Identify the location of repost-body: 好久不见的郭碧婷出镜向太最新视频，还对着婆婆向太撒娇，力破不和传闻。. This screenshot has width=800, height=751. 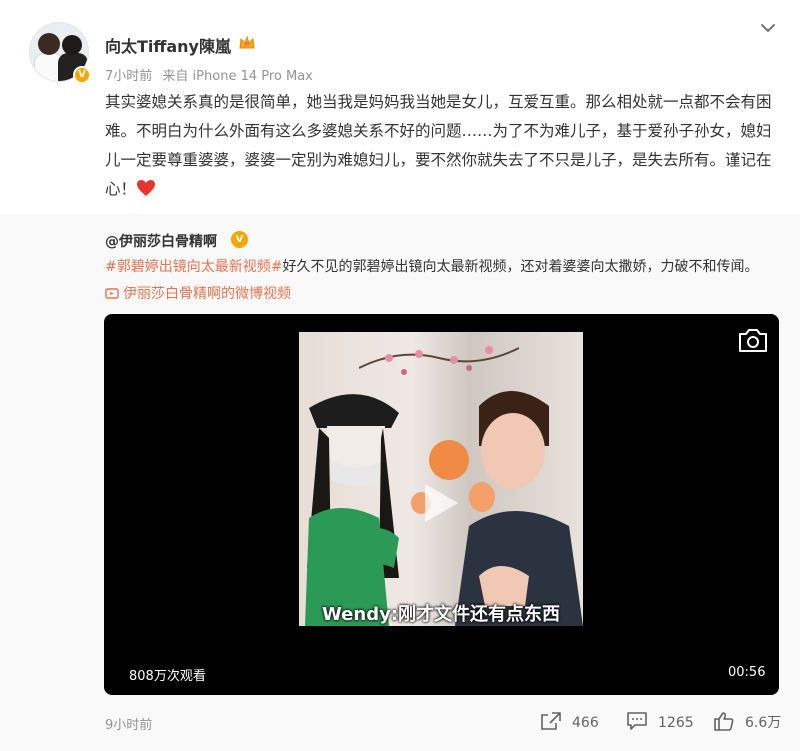
(520, 267).